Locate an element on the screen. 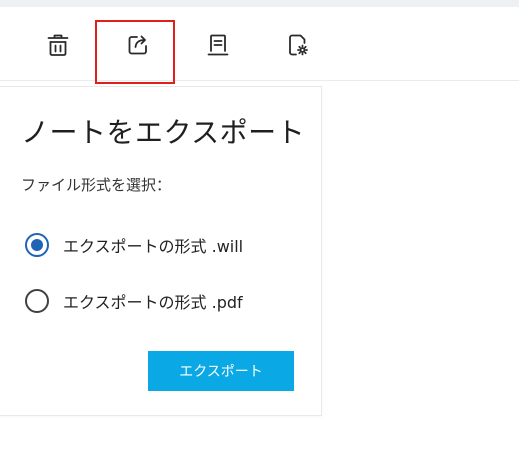  radio-pdf is located at coordinates (37, 301).